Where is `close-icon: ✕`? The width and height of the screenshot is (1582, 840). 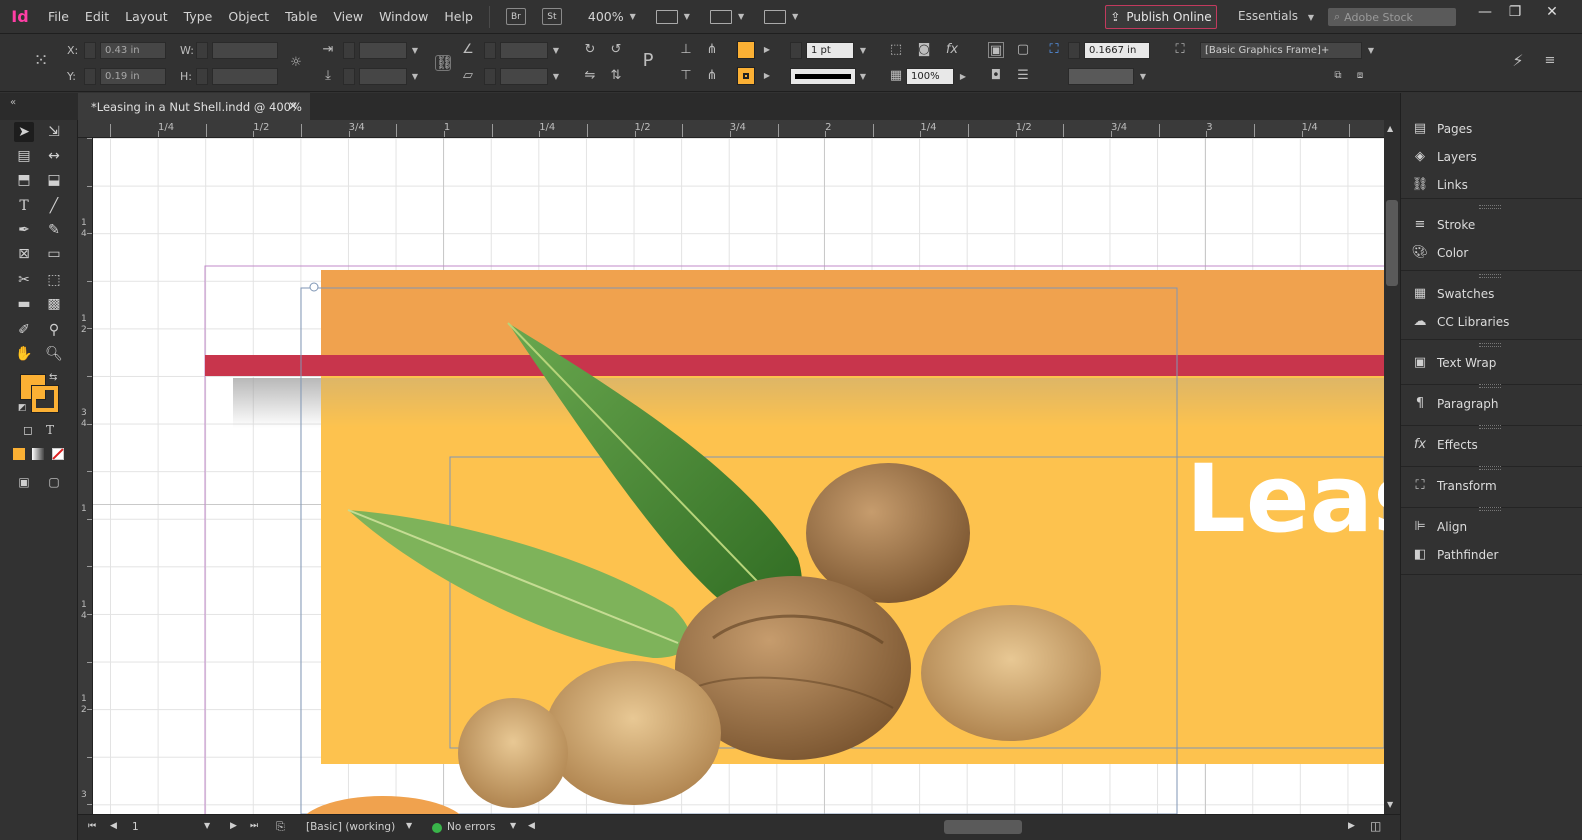
close-icon: ✕ is located at coordinates (293, 106).